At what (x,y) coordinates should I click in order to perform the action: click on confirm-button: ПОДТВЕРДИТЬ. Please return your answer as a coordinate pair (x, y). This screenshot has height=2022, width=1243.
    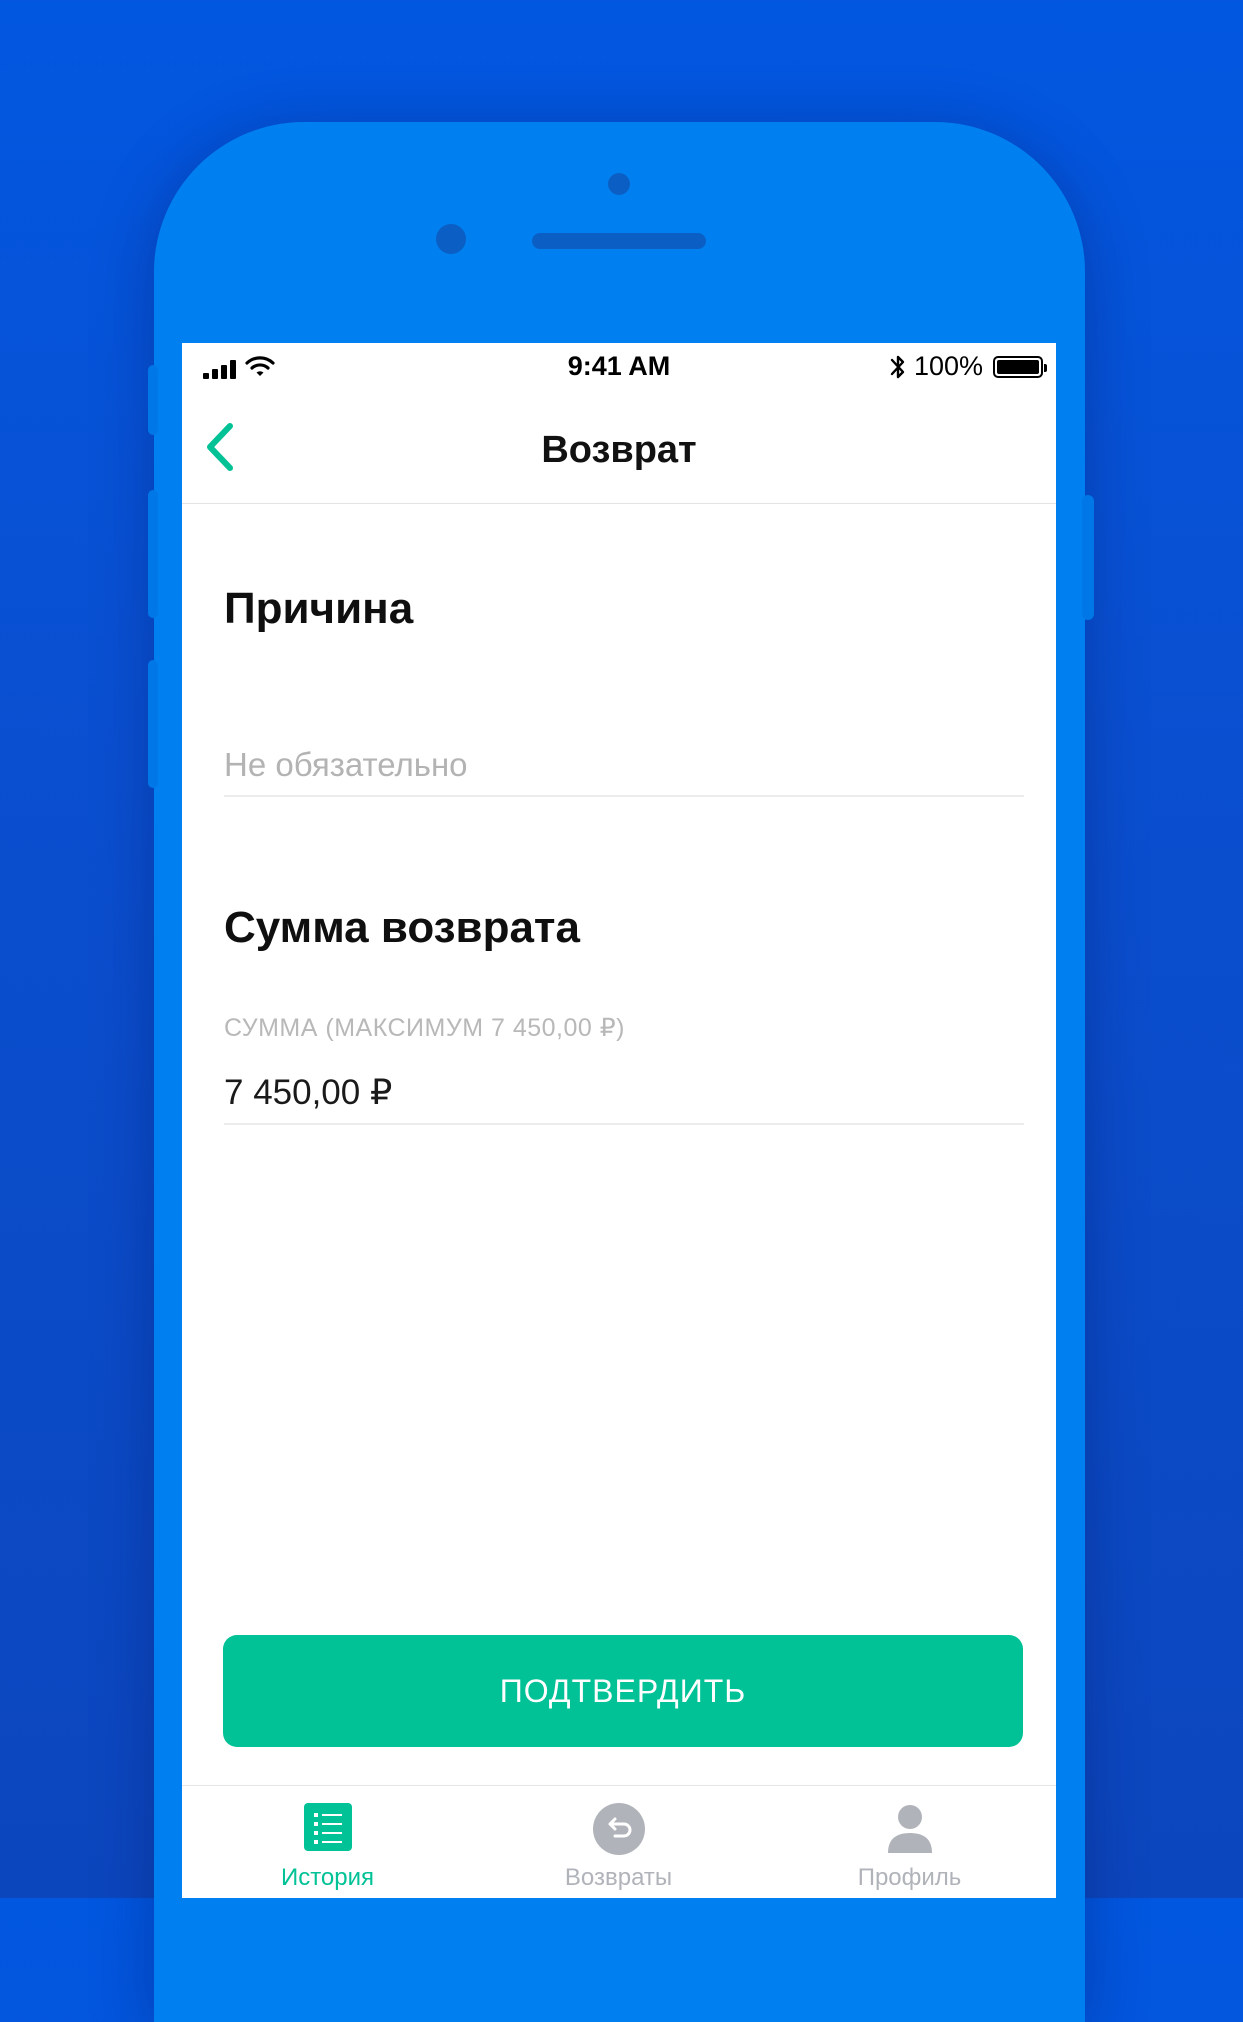
    Looking at the image, I should click on (623, 1691).